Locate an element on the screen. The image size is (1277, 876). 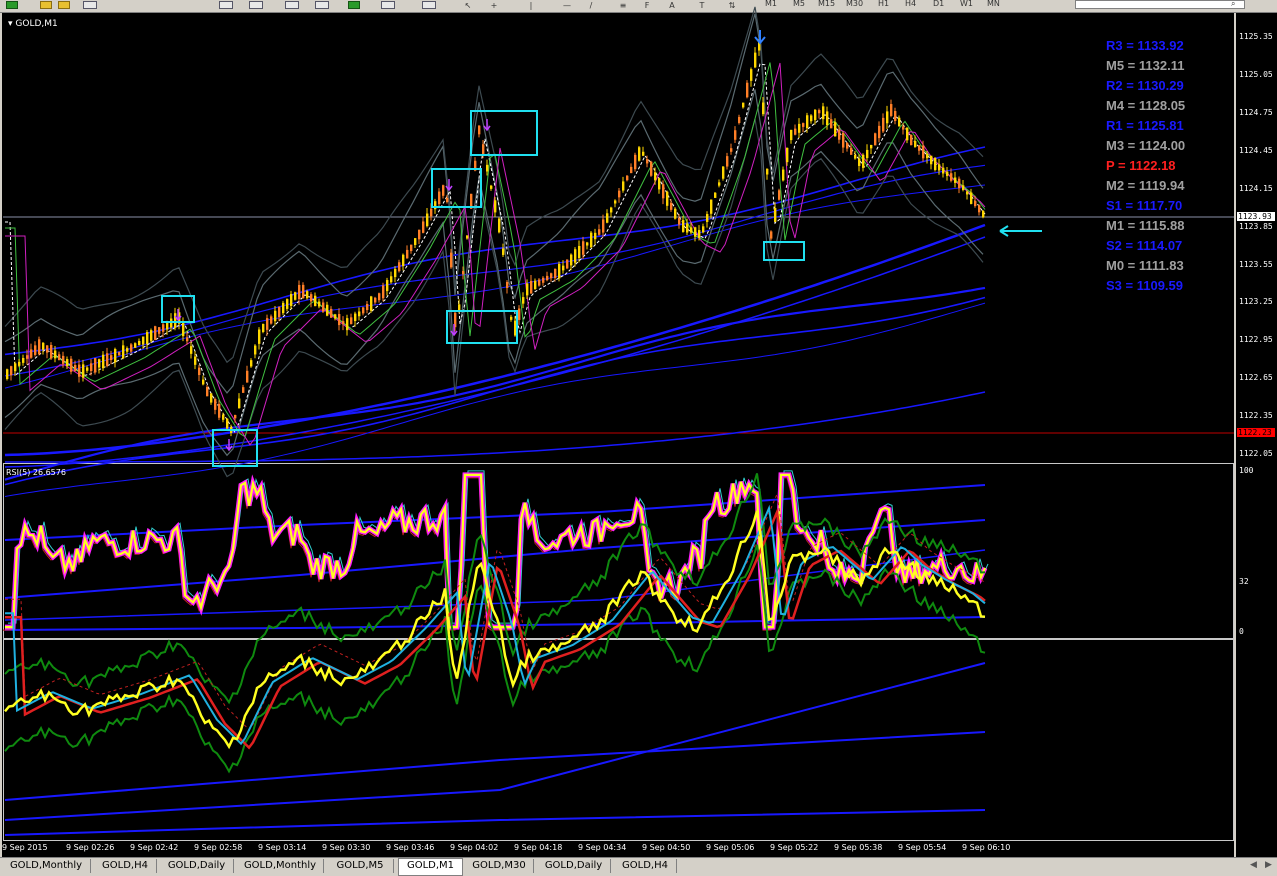
tab-scroll-right-icon: ▶ is located at coordinates (1268, 865).